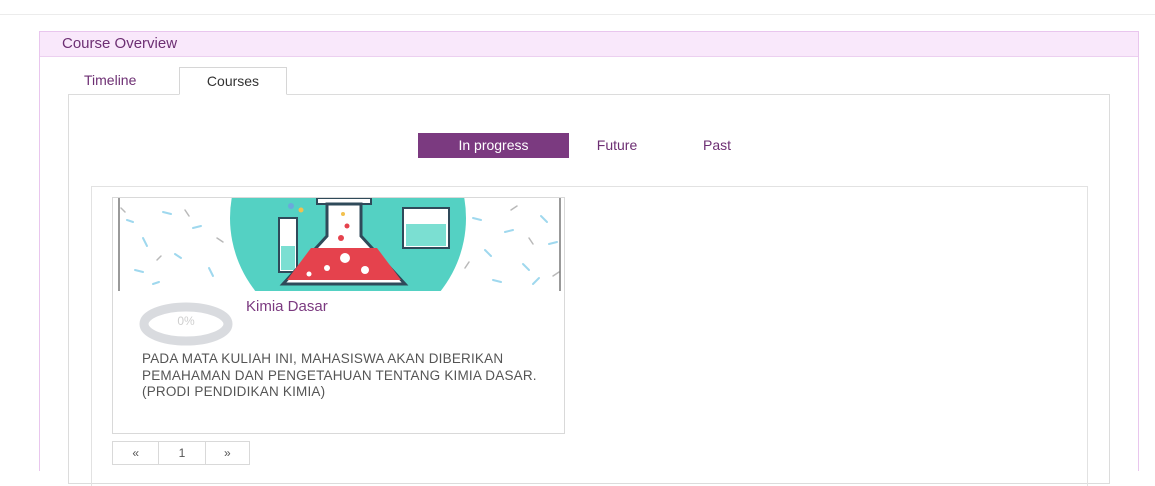 Image resolution: width=1155 pixels, height=486 pixels. What do you see at coordinates (577, 7) in the screenshot?
I see `top-divider` at bounding box center [577, 7].